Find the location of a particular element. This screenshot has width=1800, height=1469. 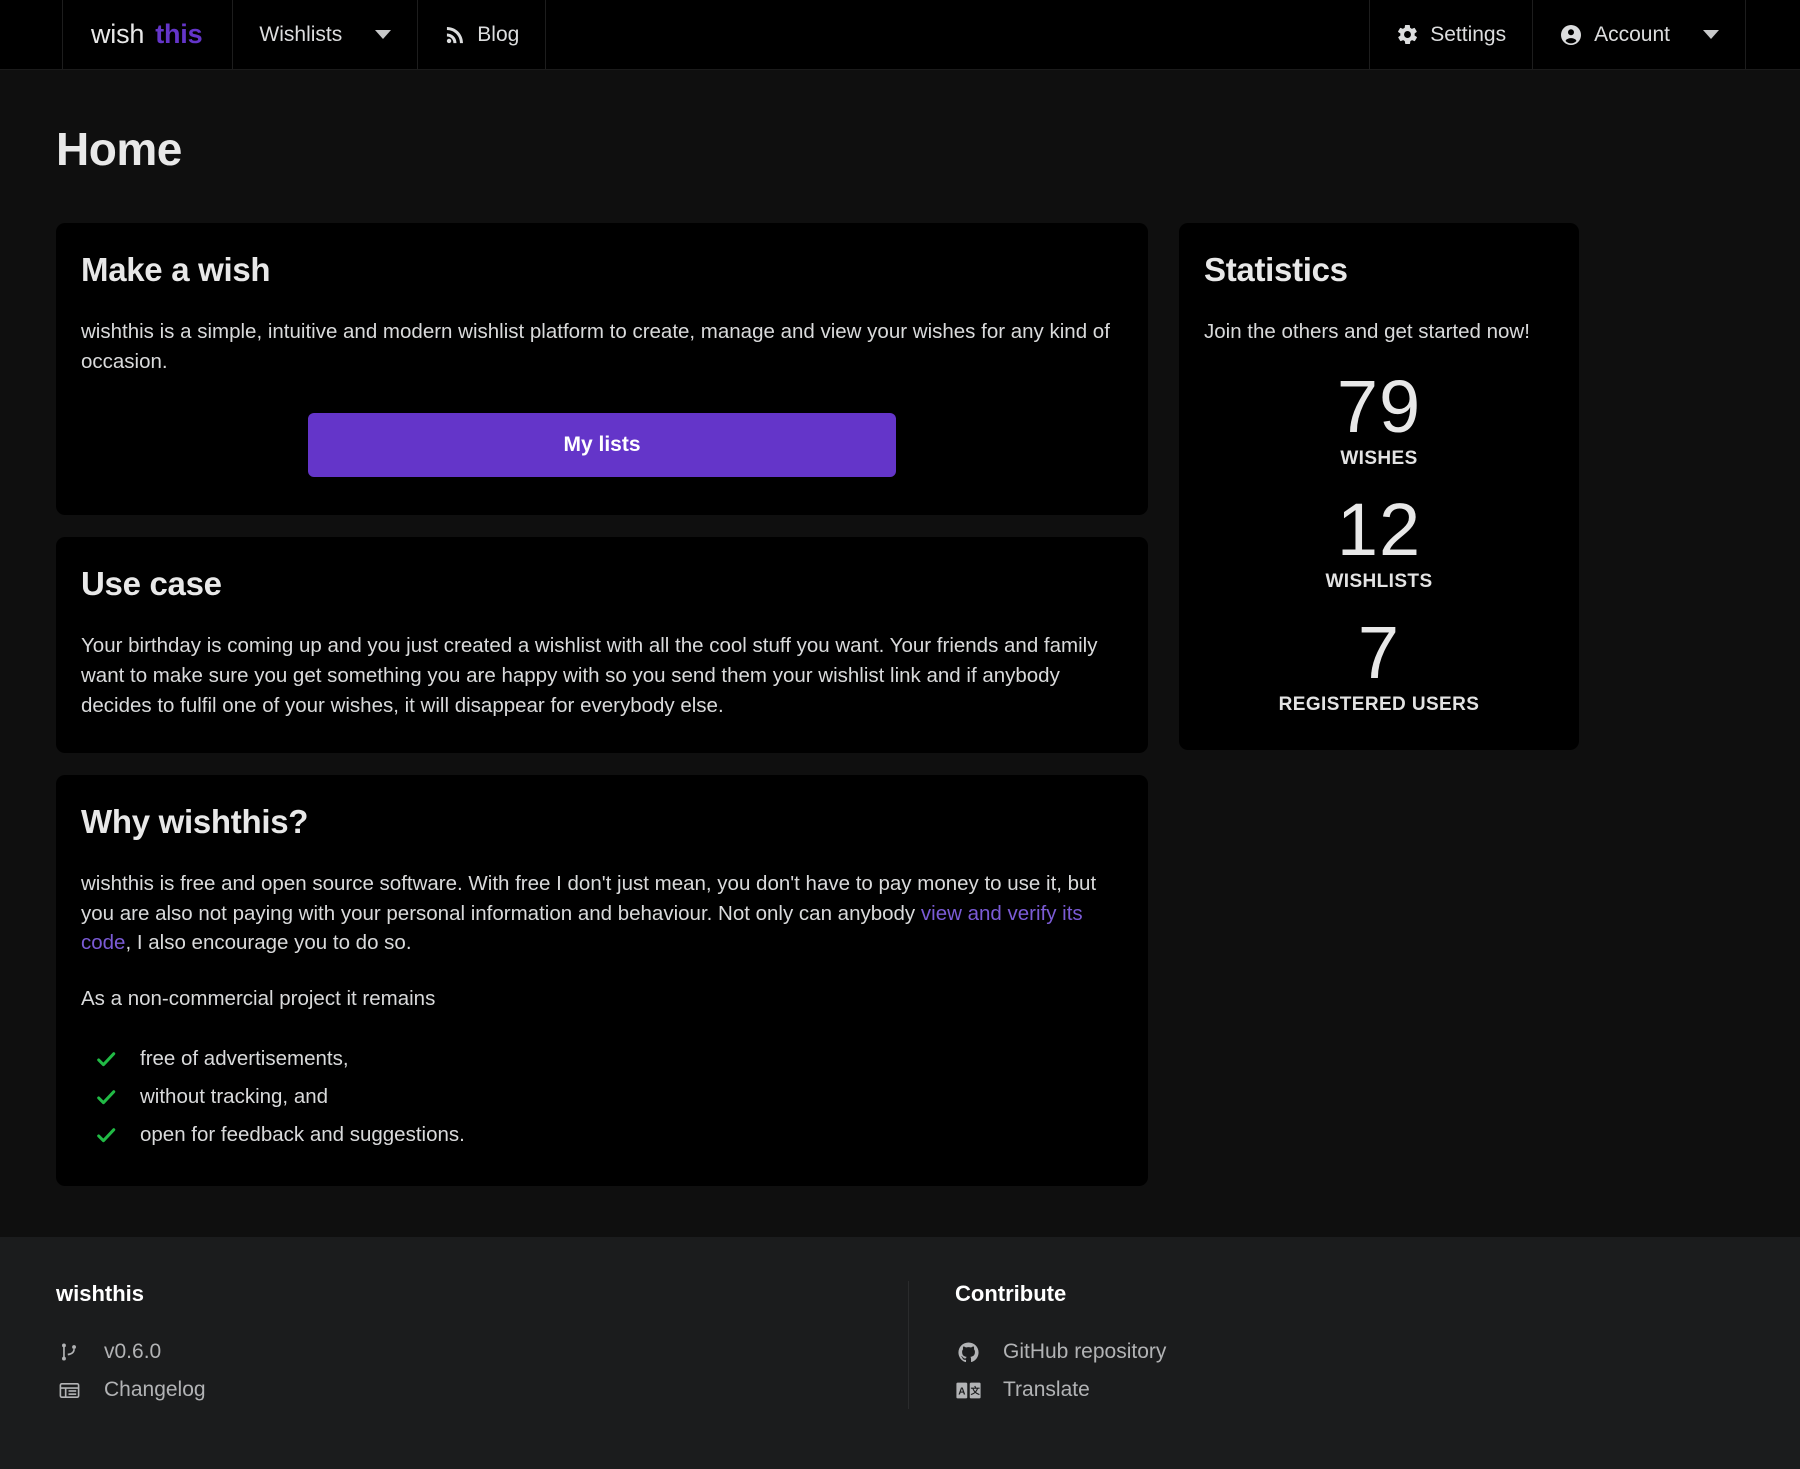

make-a-wish-heading: Make a wish is located at coordinates (176, 269).